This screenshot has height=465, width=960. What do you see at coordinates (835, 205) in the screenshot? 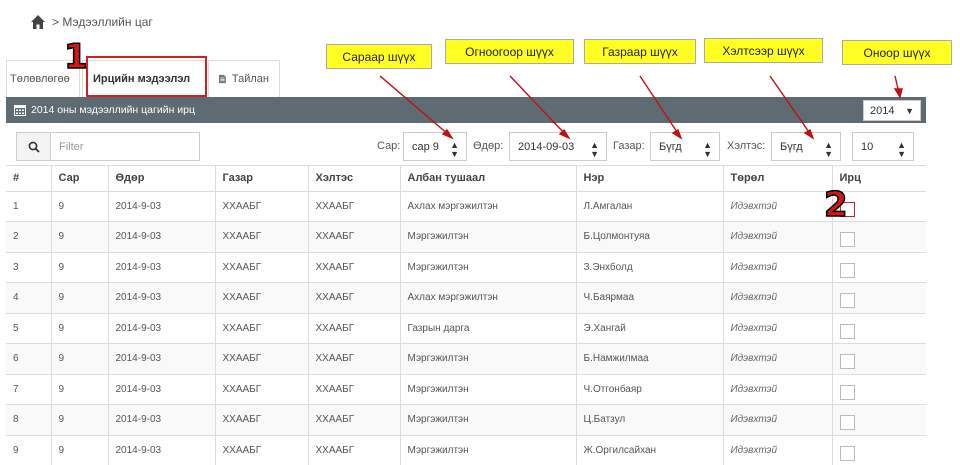
I see `marker-number-2: 2` at bounding box center [835, 205].